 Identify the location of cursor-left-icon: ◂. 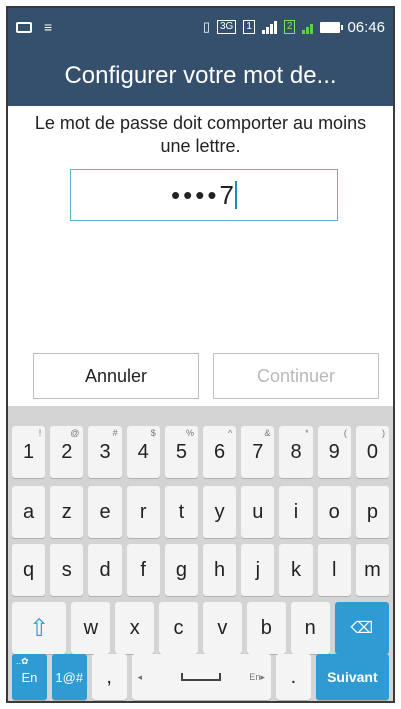
(140, 676).